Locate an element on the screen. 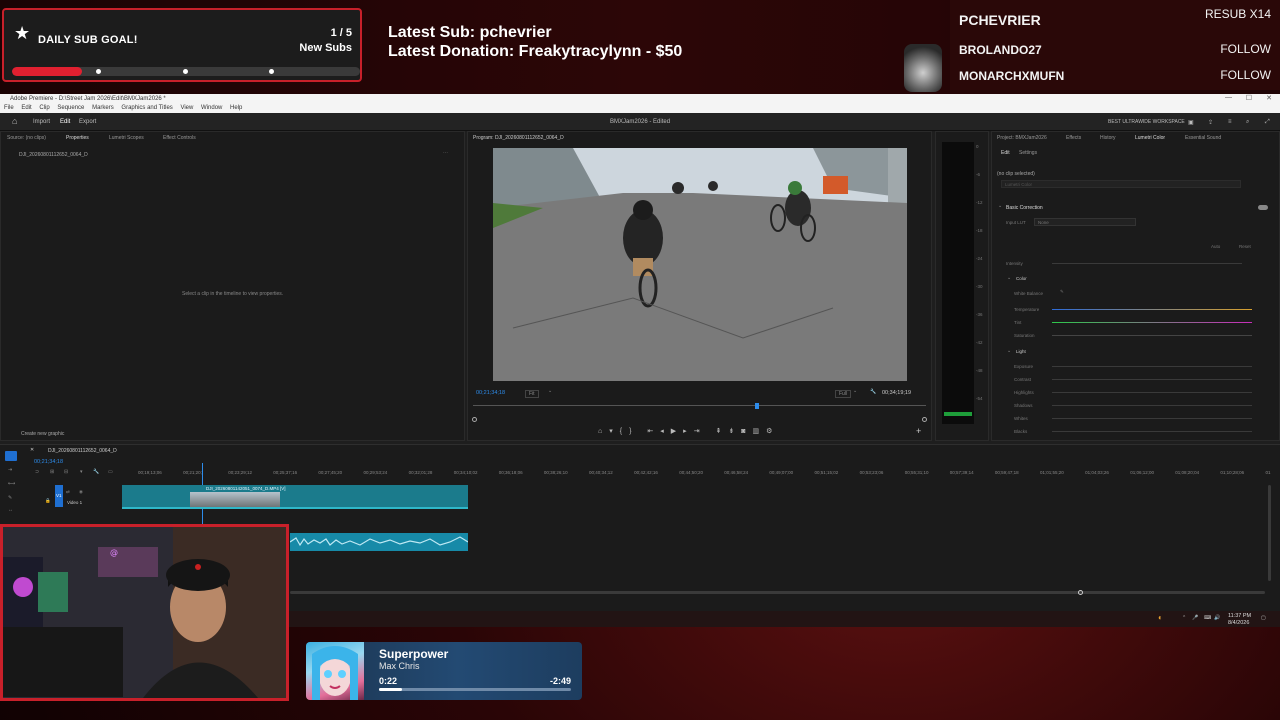 The image size is (1280, 720). app-tray-icon: ◐ is located at coordinates (1160, 617).